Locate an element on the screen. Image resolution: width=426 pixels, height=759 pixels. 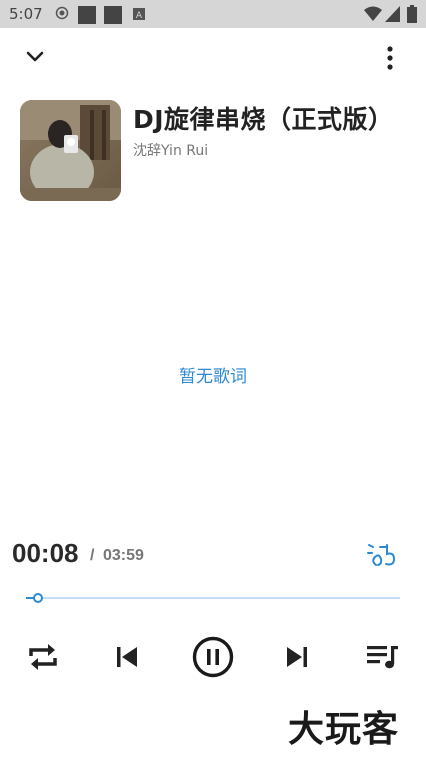
more-options-button is located at coordinates (390, 58).